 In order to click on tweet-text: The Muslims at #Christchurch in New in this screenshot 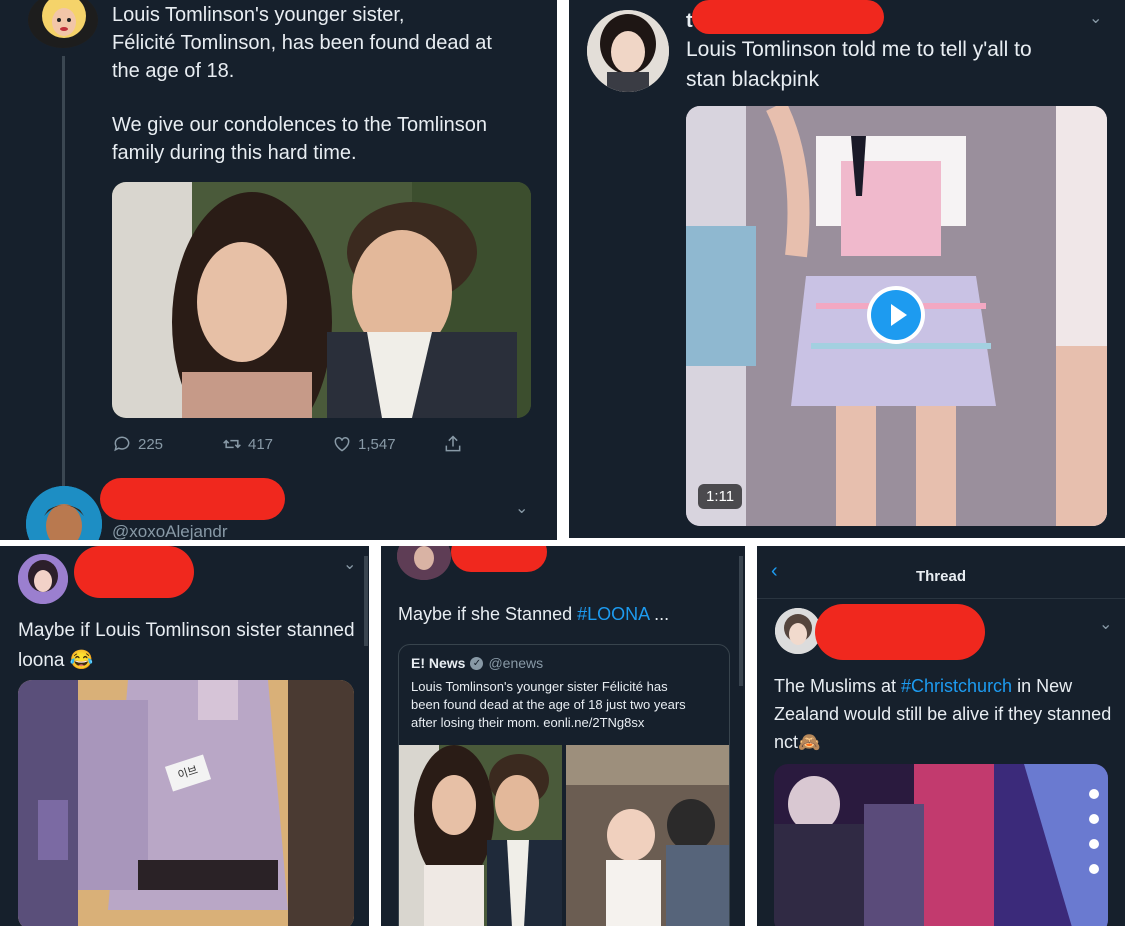, I will do `click(923, 686)`.